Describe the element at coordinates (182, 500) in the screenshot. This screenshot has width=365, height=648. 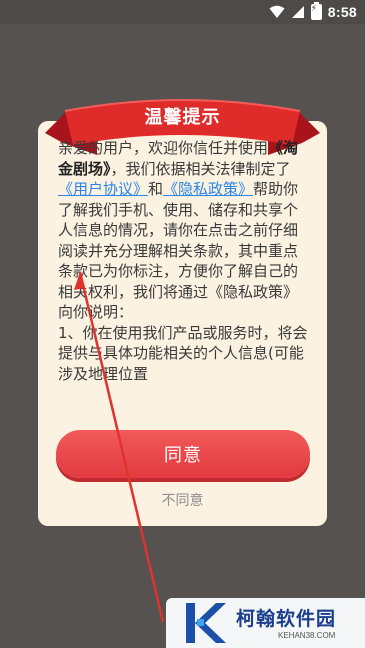
I see `disagree-button: 不同意` at that location.